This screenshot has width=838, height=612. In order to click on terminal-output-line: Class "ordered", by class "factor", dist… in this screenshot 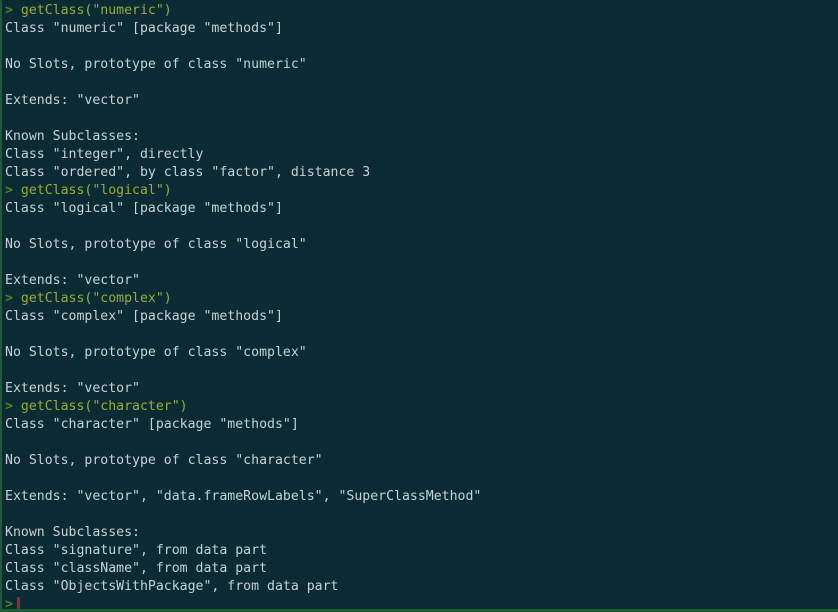, I will do `click(188, 172)`.